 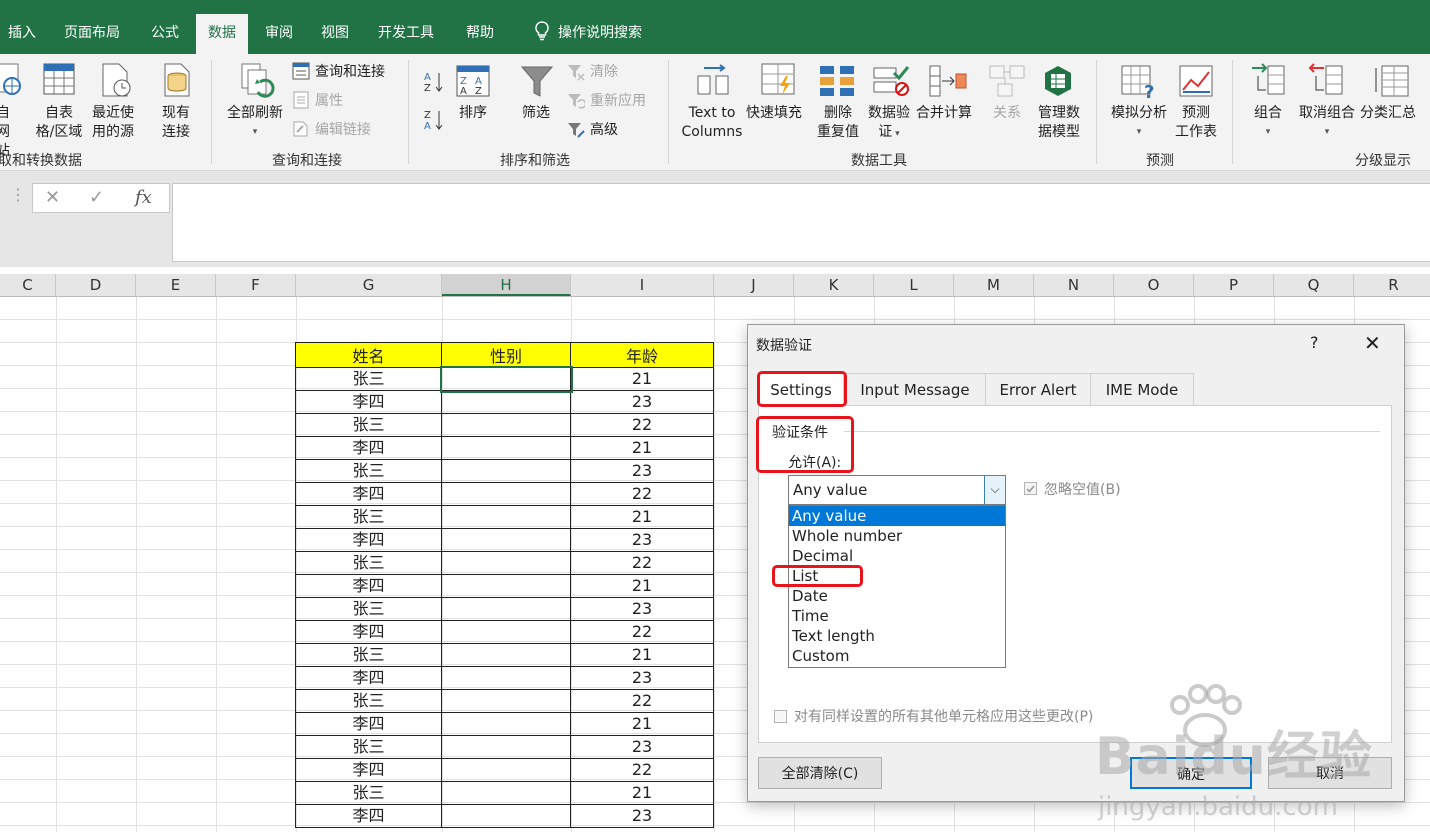 I want to click on close-icon: ✕, so click(x=1372, y=343).